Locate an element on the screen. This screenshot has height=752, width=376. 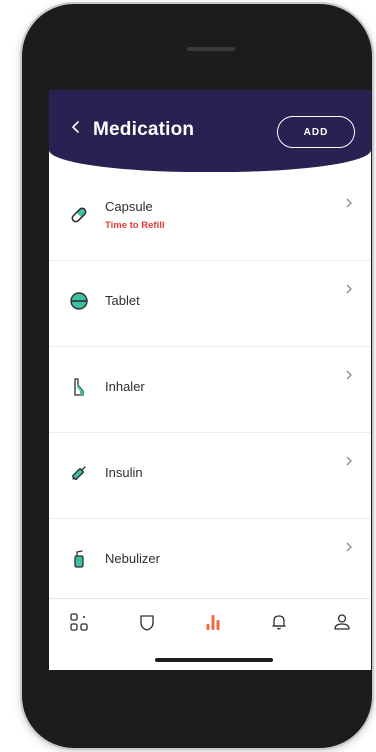
list-item-inhaler: Inhaler is located at coordinates (210, 390).